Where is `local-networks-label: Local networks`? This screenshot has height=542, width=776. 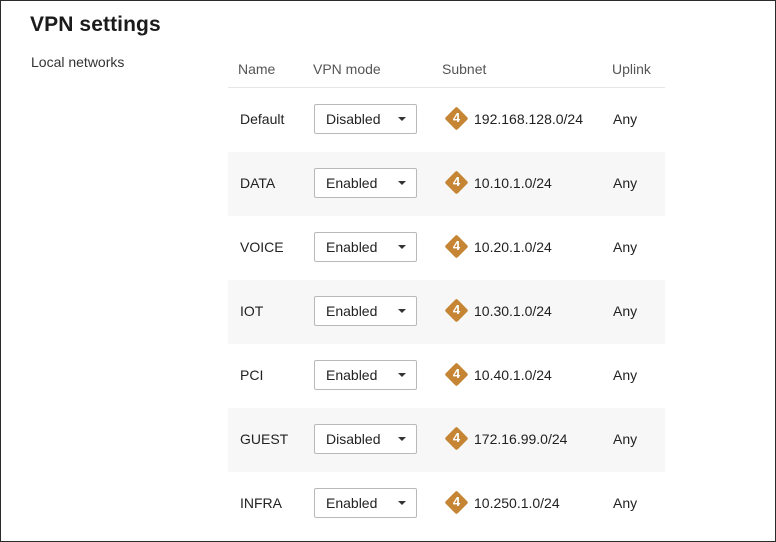
local-networks-label: Local networks is located at coordinates (78, 62).